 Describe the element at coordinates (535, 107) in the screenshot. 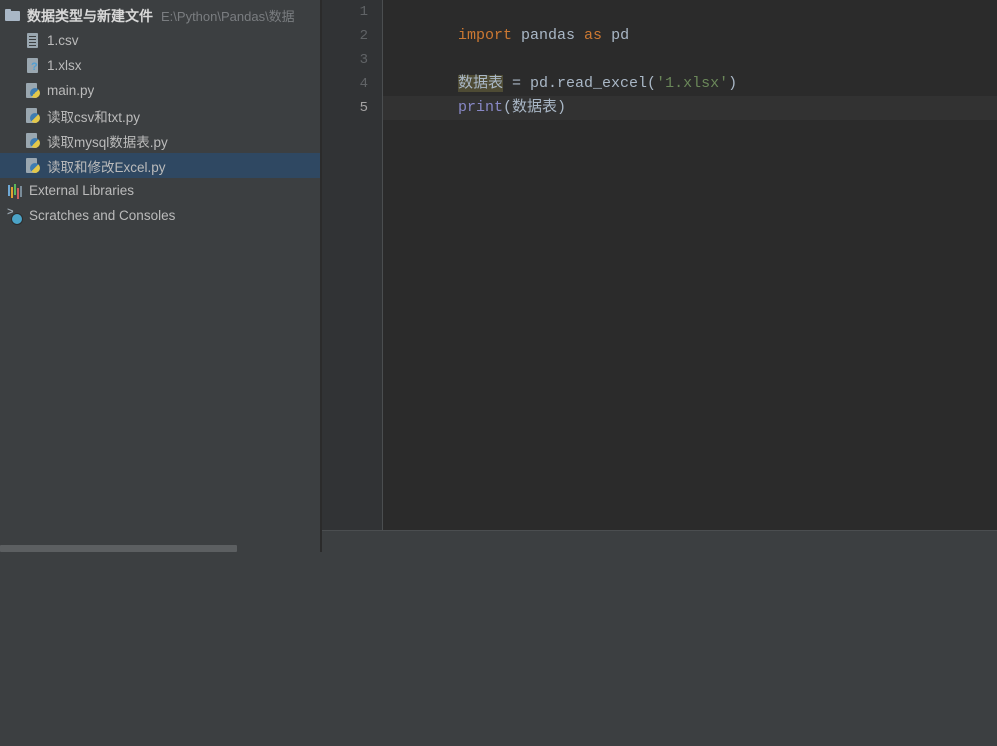

I see `token-print-args: (数据表)` at that location.